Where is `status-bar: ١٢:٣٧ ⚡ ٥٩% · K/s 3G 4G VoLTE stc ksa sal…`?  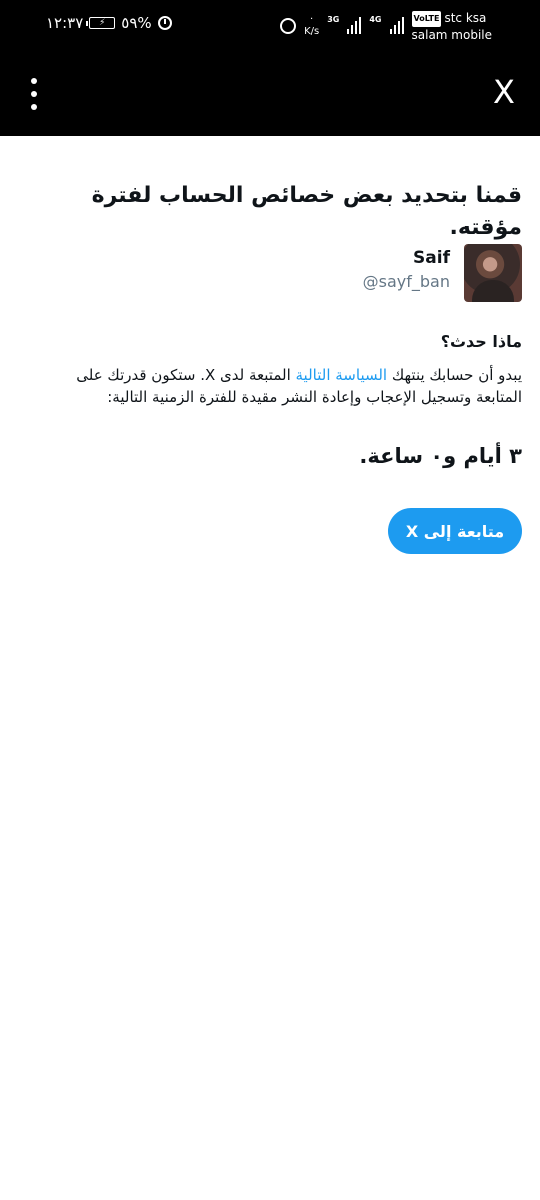 status-bar: ١٢:٣٧ ⚡ ٥٩% · K/s 3G 4G VoLTE stc ksa sal… is located at coordinates (270, 25).